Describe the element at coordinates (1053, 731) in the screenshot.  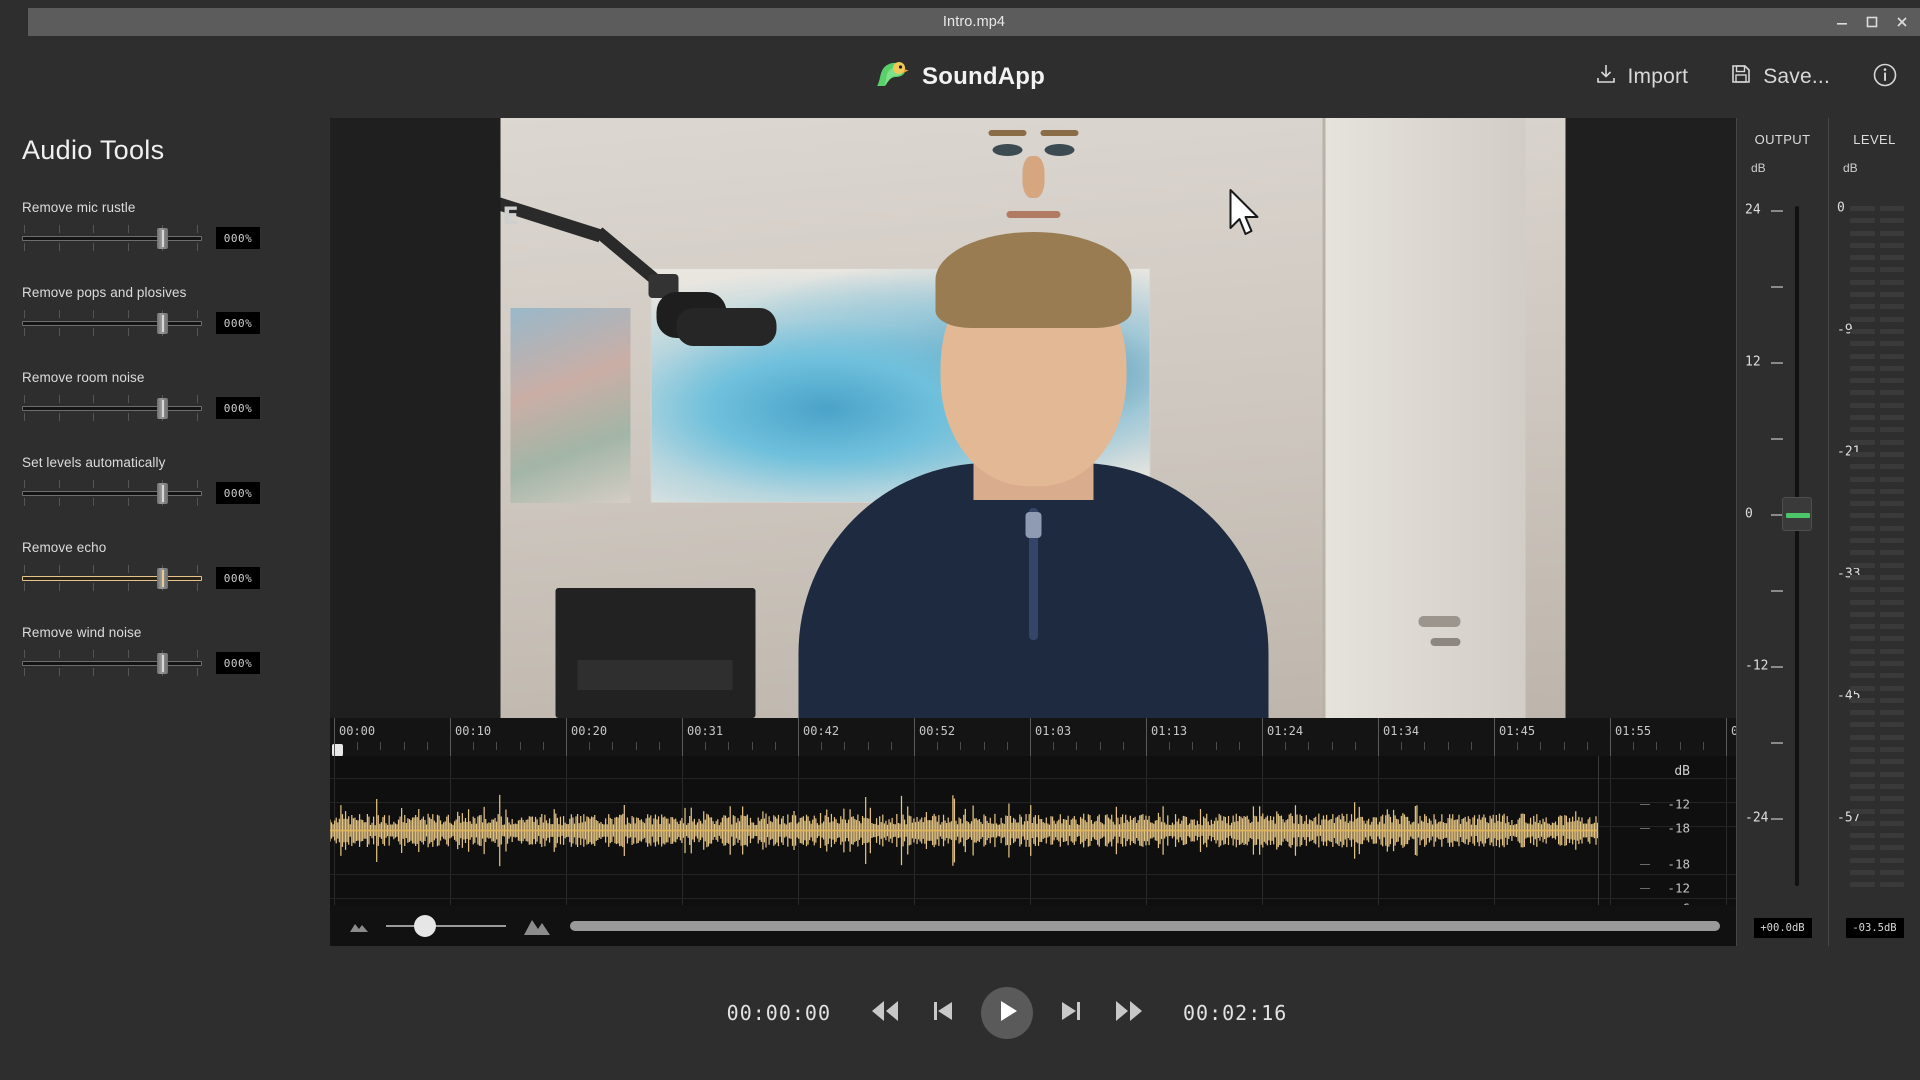
I see `ruler-time-label: 01:03` at that location.